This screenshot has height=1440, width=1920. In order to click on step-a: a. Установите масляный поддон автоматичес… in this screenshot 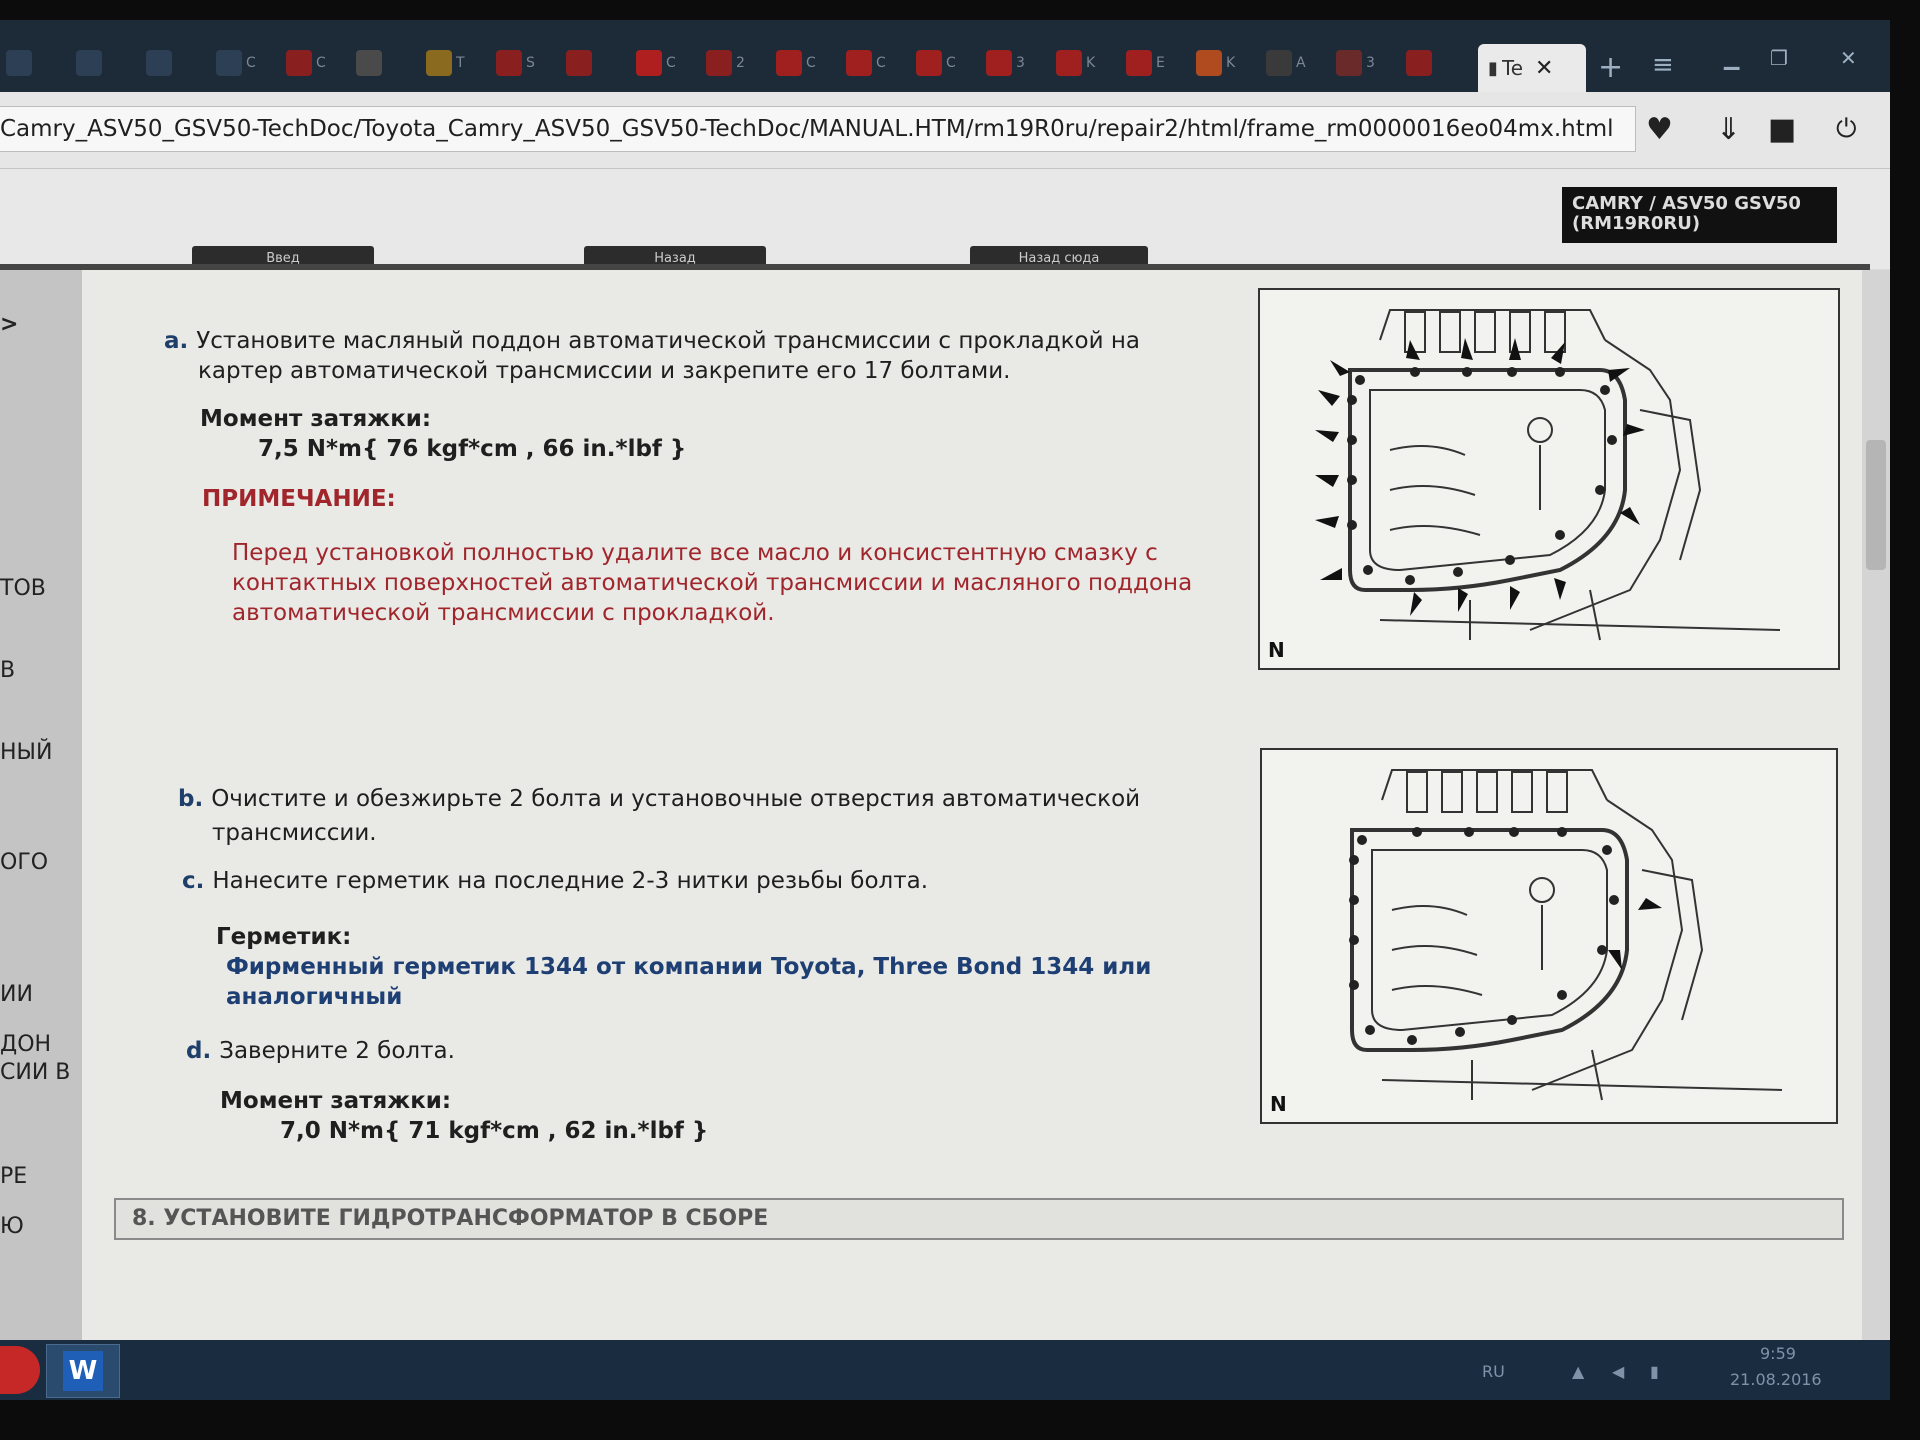, I will do `click(652, 341)`.